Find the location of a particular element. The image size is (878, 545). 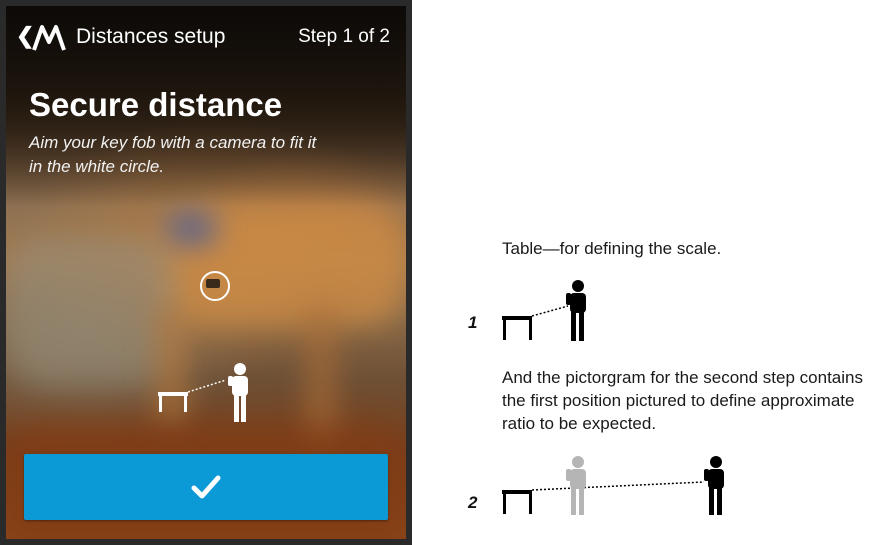

step-number-1: 1 is located at coordinates (473, 322).